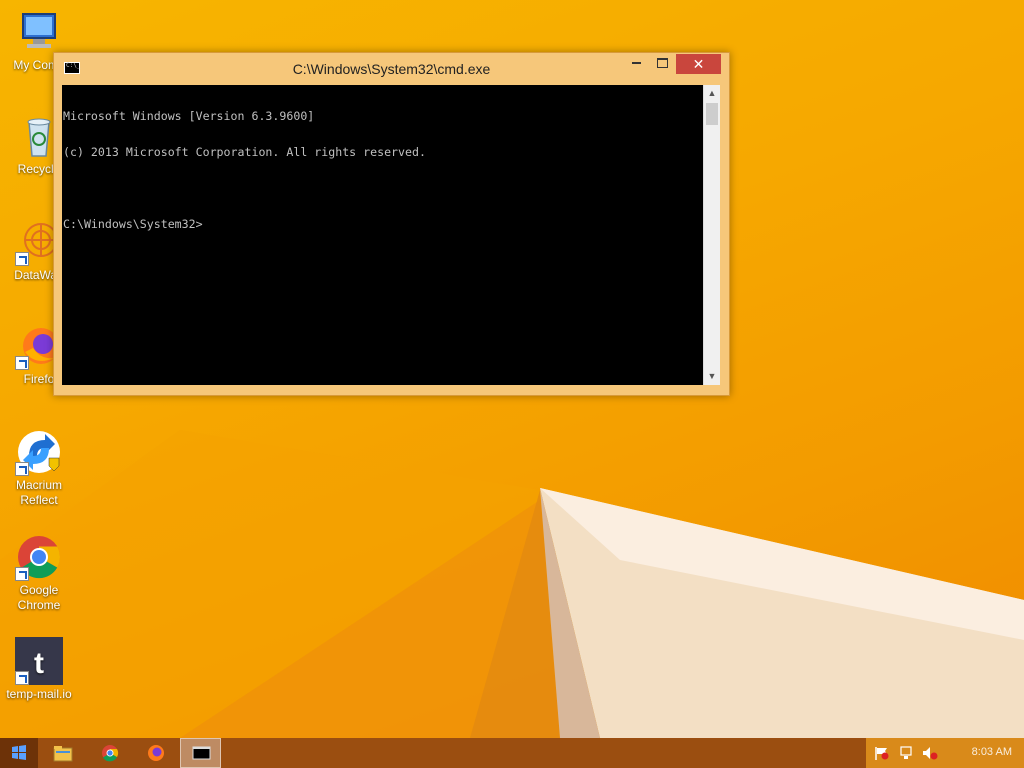 The image size is (1024, 768). I want to click on network-icon, so click(906, 753).